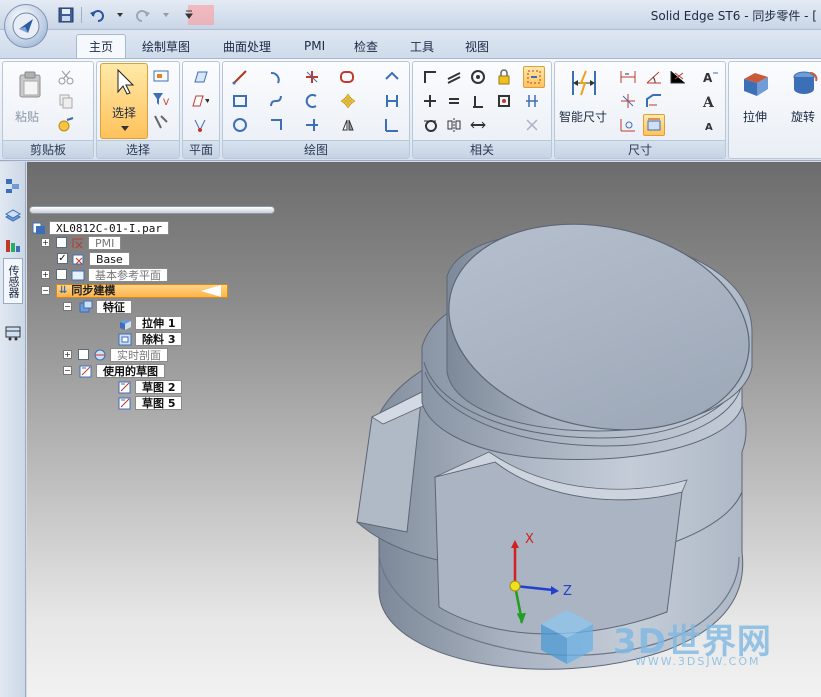 This screenshot has height=697, width=821. I want to click on circle-tool-icon, so click(240, 125).